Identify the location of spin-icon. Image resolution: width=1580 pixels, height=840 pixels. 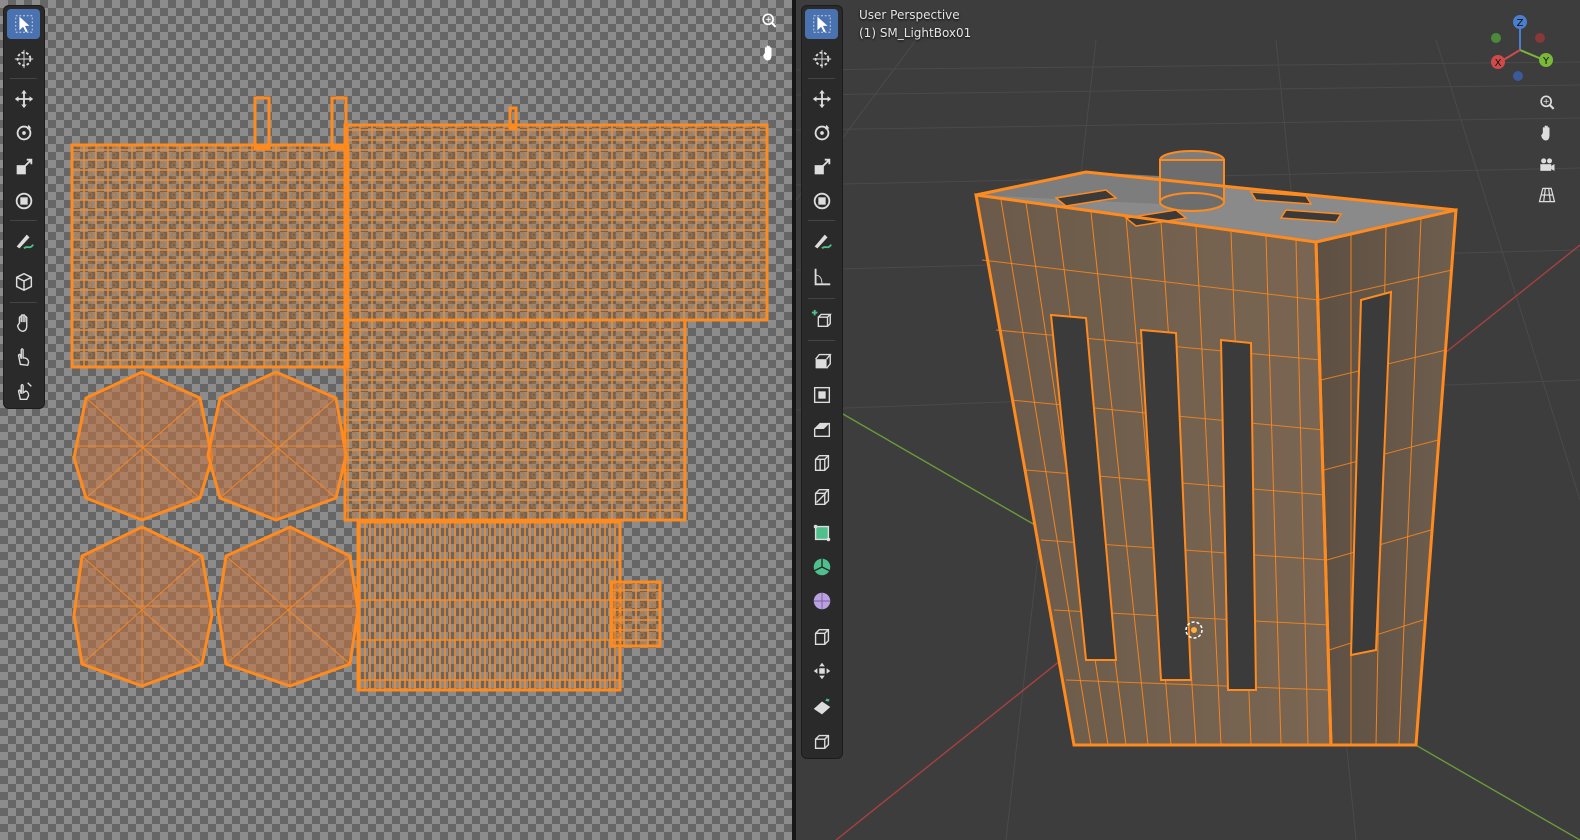
(821, 567).